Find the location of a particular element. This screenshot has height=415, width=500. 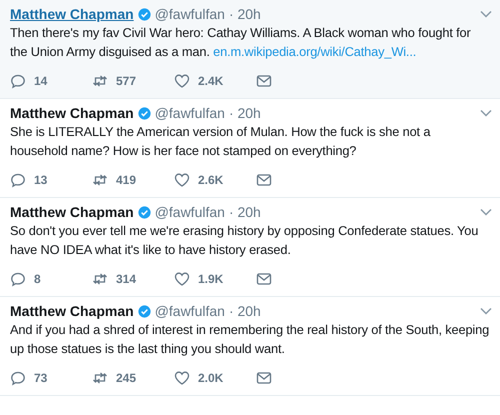

tweet-text: She is LITERALLY the American version of Mulan. How the fuck is she not a household name? How is her face not stamped on everything? is located at coordinates (221, 141).